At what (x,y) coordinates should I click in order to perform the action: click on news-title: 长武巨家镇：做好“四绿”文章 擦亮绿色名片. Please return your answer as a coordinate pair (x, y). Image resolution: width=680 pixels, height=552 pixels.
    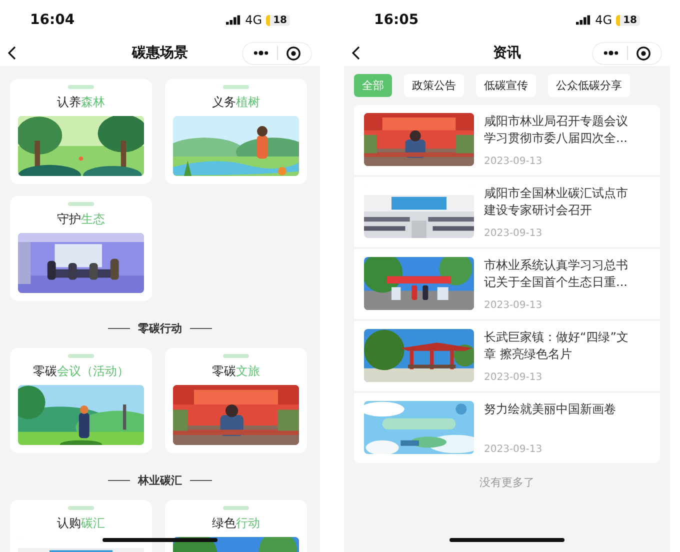
    Looking at the image, I should click on (560, 346).